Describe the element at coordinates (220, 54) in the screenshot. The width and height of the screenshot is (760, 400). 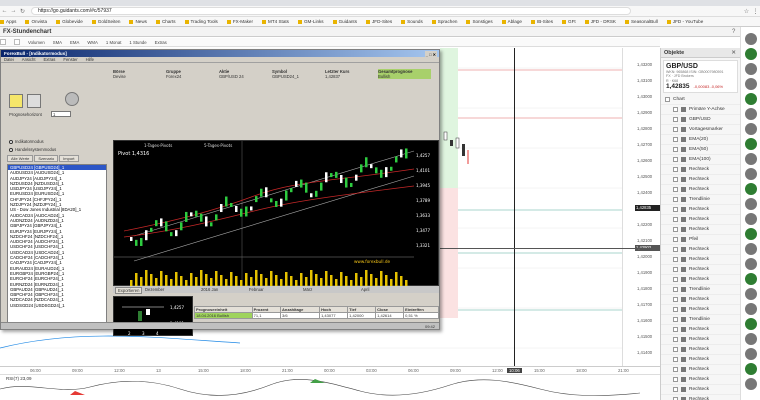
I see `forexbull-titlebar: ForexBull - [Indikatormodus] _ □ ✕` at that location.